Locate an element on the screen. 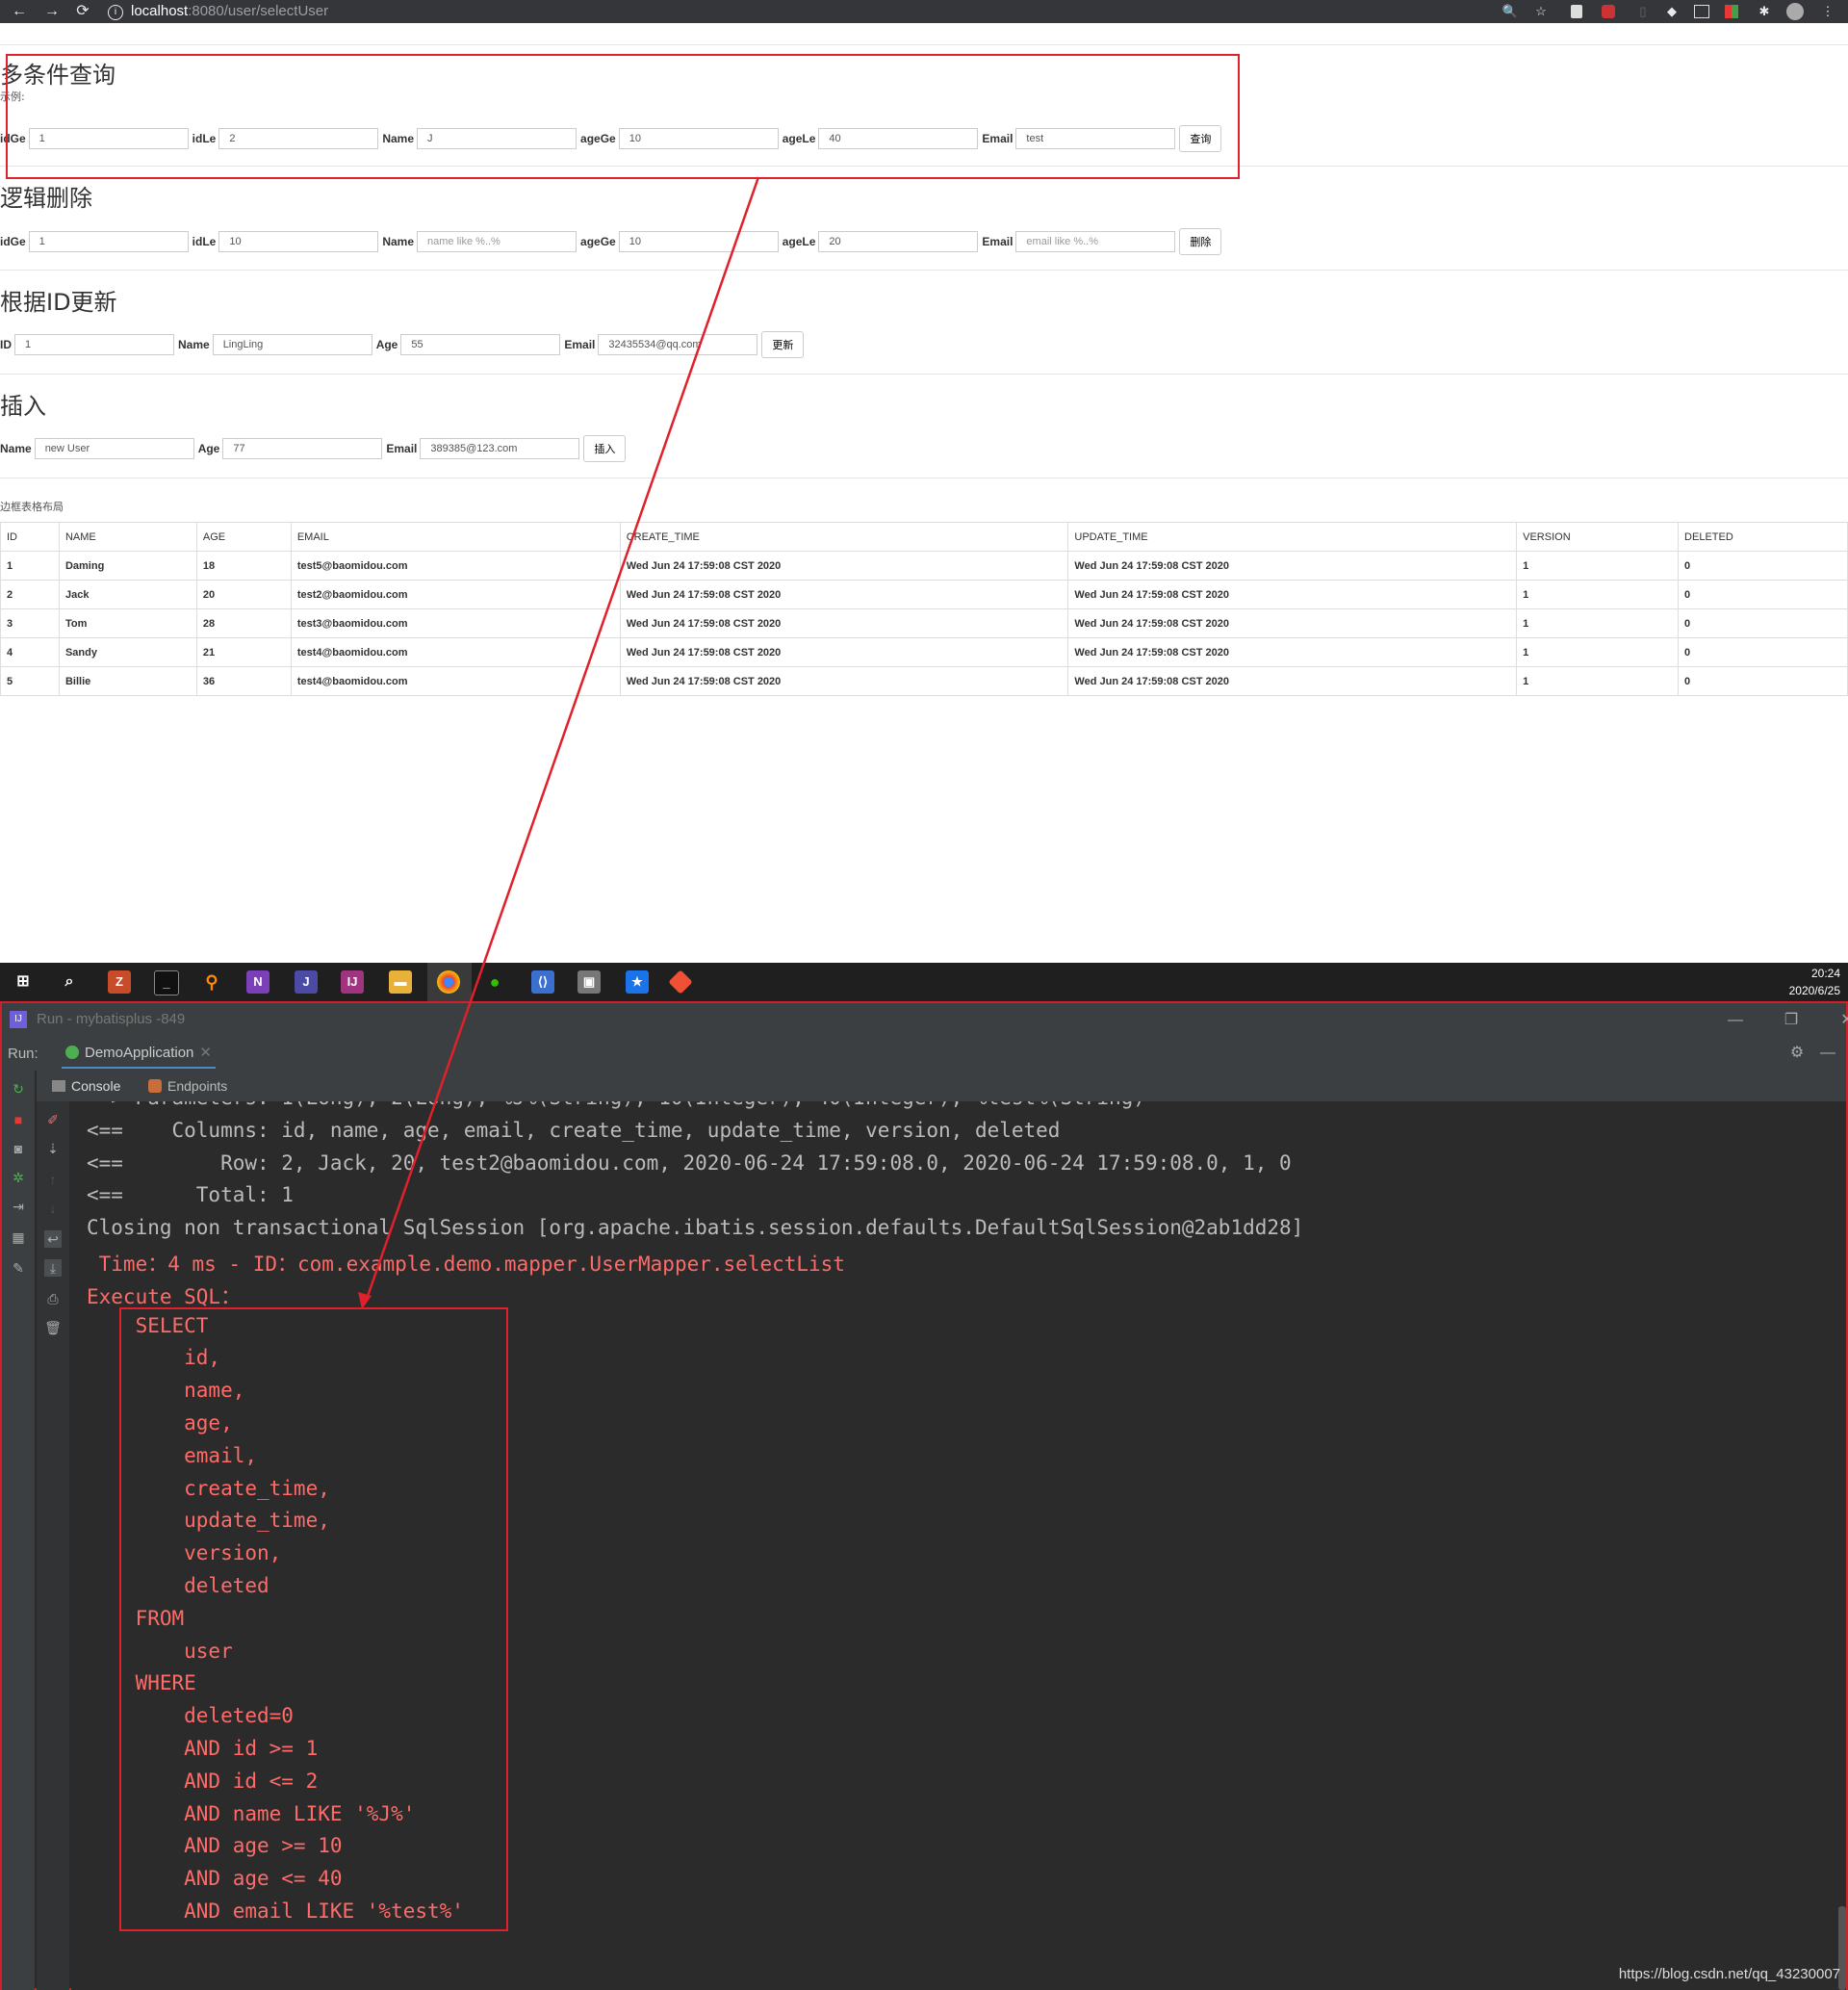  arrow-line is located at coordinates (562, 740).